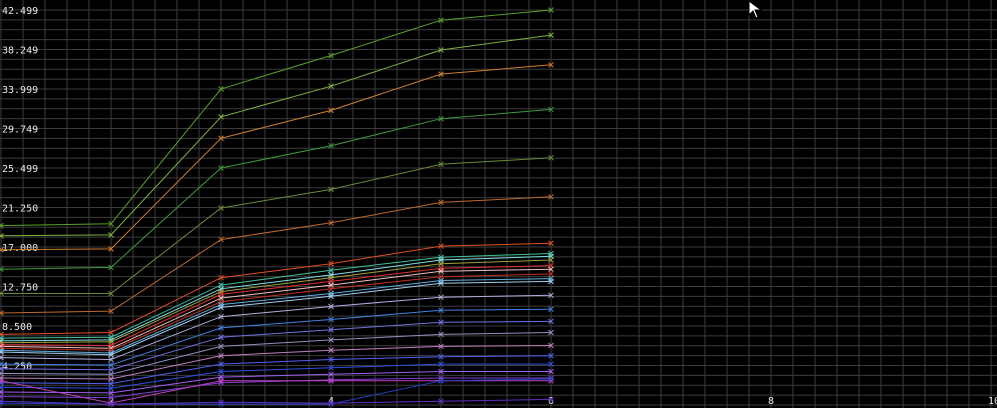 The width and height of the screenshot is (997, 408). I want to click on mouse-pointer-icon, so click(755, 9).